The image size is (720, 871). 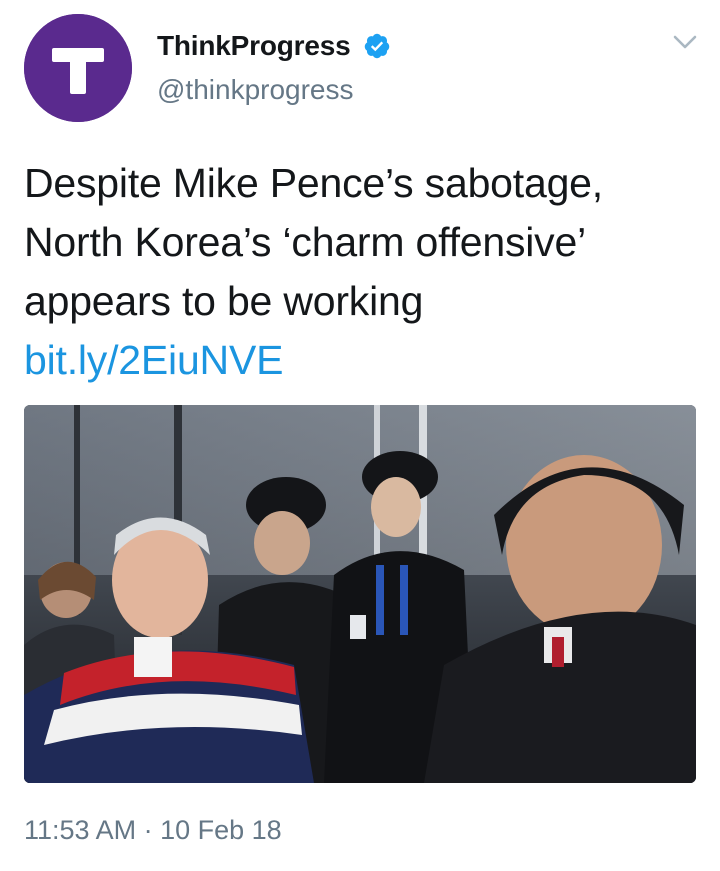 What do you see at coordinates (364, 360) in the screenshot?
I see `tweet-link: bit.ly/2EiuNVE` at bounding box center [364, 360].